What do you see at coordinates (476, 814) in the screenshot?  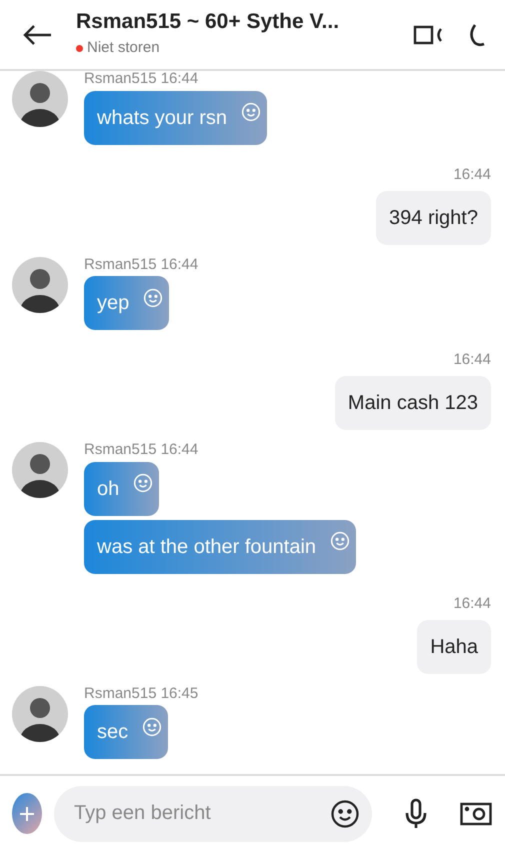 I see `camera-icon` at bounding box center [476, 814].